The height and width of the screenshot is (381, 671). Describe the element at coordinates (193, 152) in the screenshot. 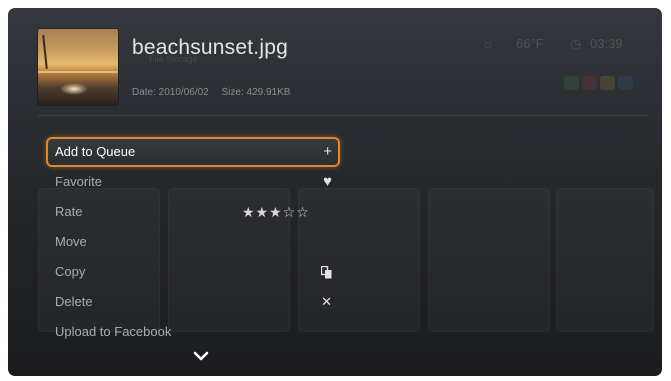

I see `menu-item-add-to-queue: Add to Queue +` at that location.